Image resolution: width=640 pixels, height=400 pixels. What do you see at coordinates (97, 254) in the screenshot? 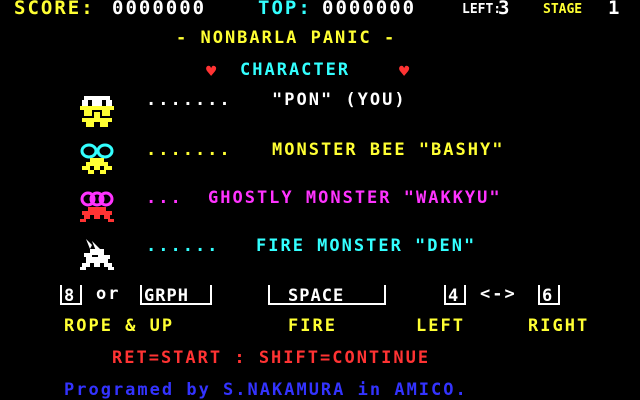
I see `fire-sprite-icon` at bounding box center [97, 254].